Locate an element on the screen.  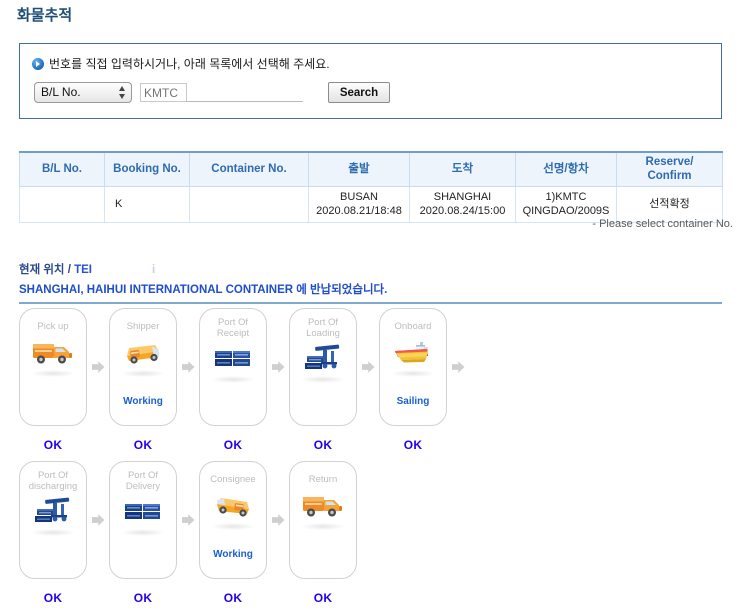
cell-arrival: SHANGHAI 2020.08.24/15:00 is located at coordinates (462, 204).